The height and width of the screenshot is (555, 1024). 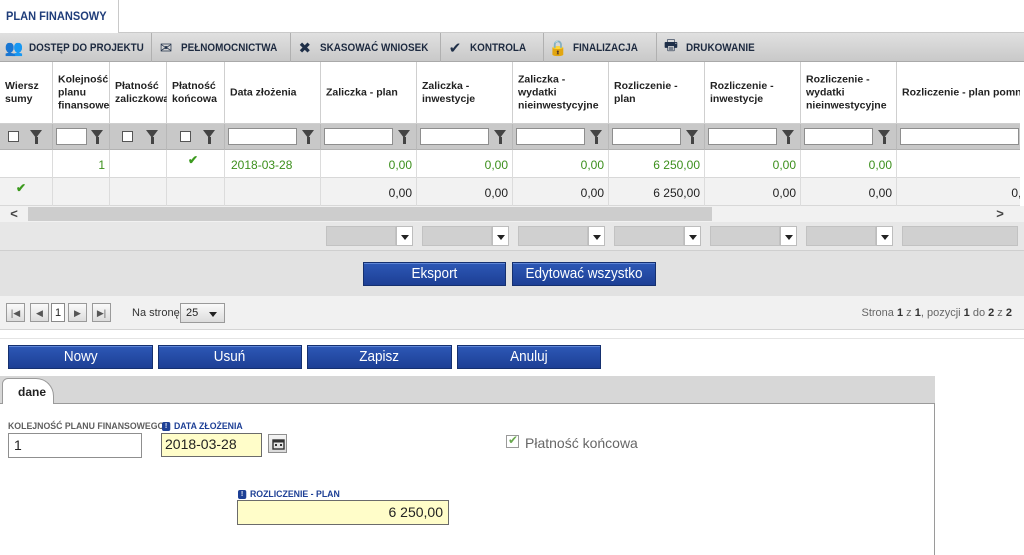 I want to click on column-header-label: Płatność końcowa, so click(x=194, y=92).